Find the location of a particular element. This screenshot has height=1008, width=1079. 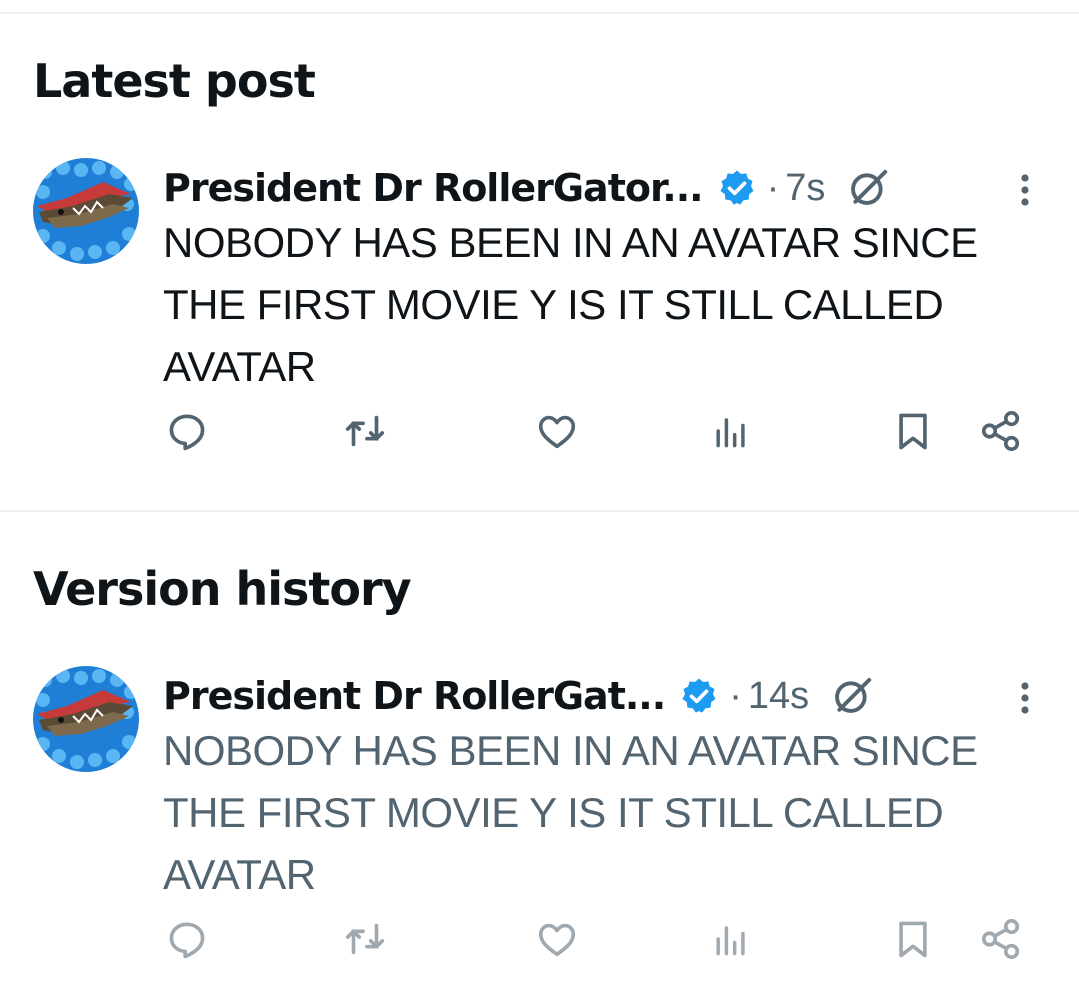

top-divider is located at coordinates (539, 13).